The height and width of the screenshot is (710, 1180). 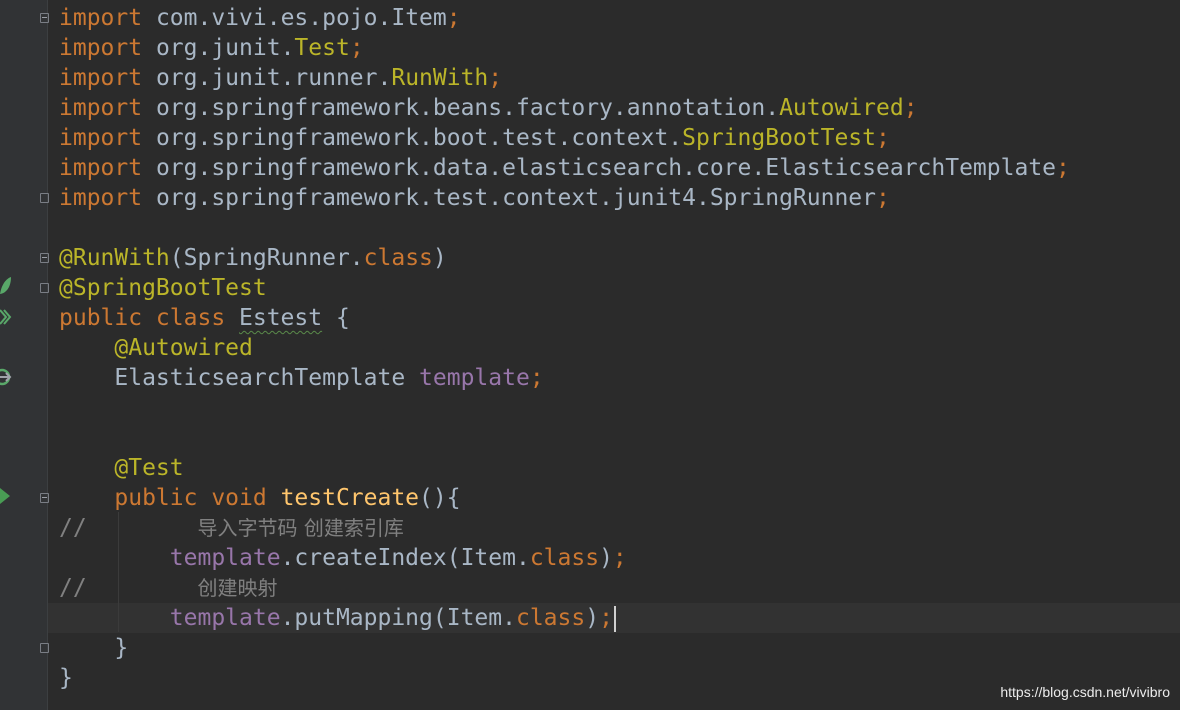 What do you see at coordinates (564, 378) in the screenshot?
I see `code-line: ElasticsearchTemplate template;` at bounding box center [564, 378].